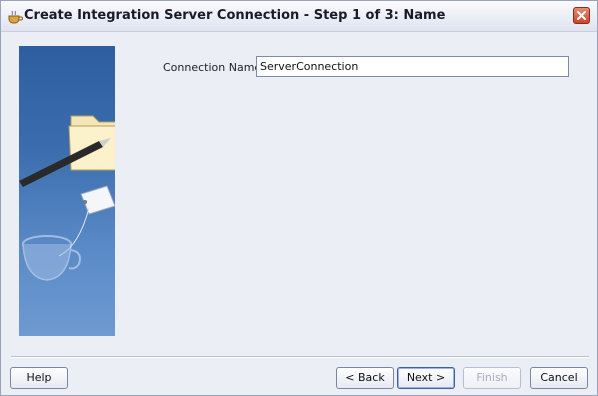  Describe the element at coordinates (67, 191) in the screenshot. I see `side-illustration` at that location.